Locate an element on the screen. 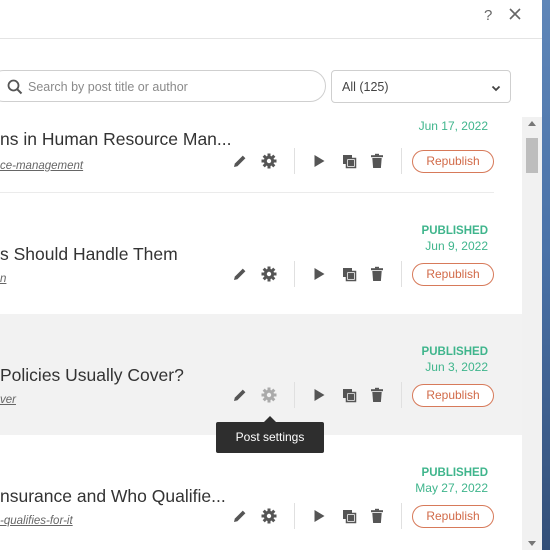  scroll-thumb is located at coordinates (532, 155).